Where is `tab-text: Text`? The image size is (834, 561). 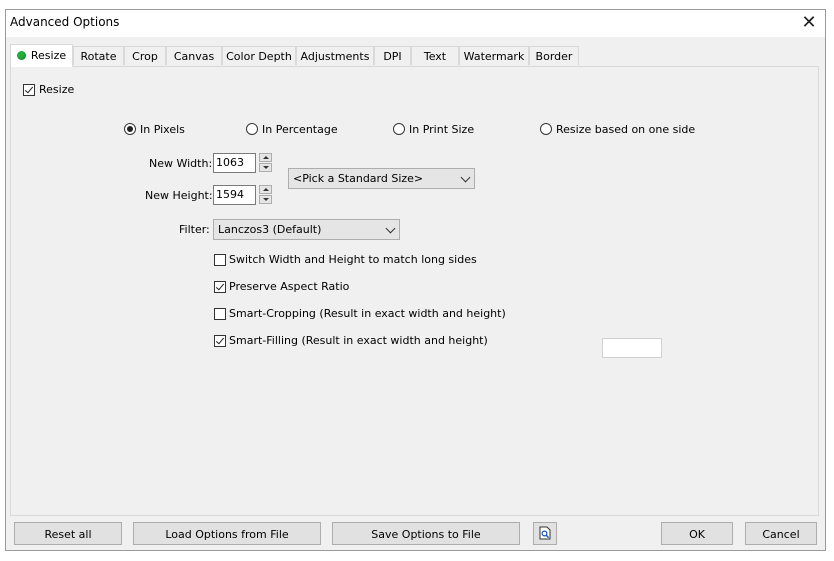 tab-text: Text is located at coordinates (435, 55).